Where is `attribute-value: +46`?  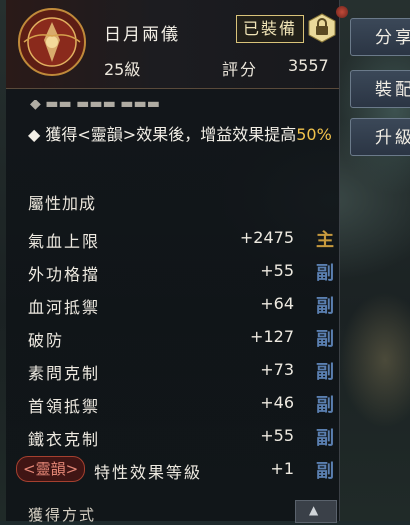 attribute-value: +46 is located at coordinates (277, 402).